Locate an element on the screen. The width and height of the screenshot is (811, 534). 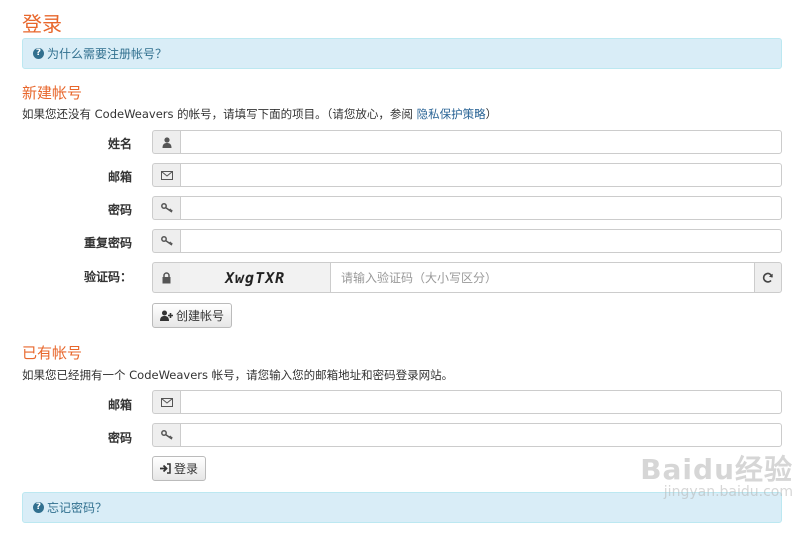
login-email-input-group is located at coordinates (467, 402).